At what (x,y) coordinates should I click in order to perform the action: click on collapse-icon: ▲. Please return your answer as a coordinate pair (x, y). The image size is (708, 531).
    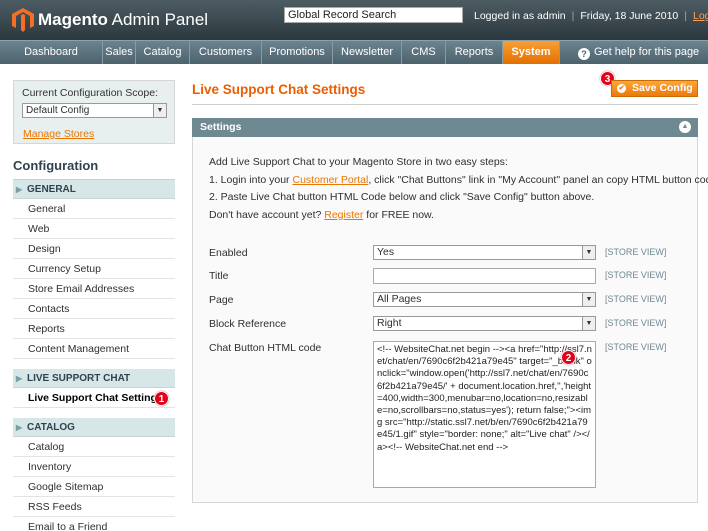
    Looking at the image, I should click on (685, 127).